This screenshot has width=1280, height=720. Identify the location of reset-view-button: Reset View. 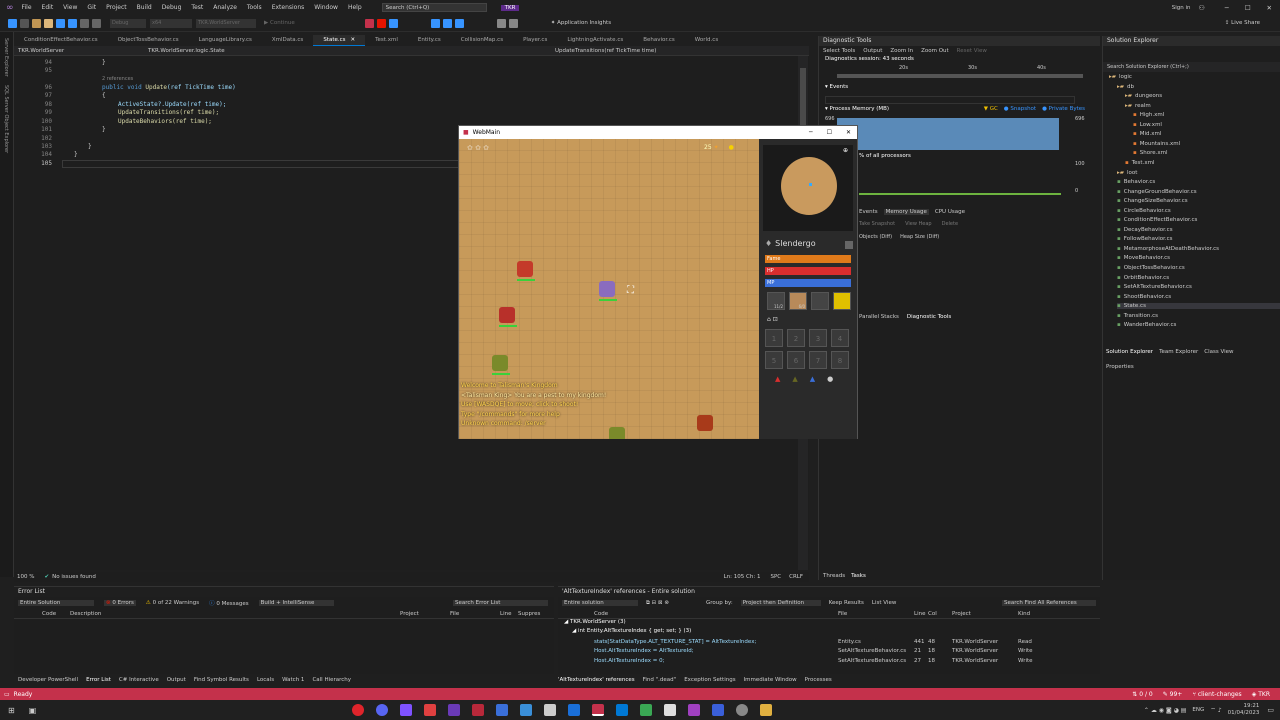
(972, 51).